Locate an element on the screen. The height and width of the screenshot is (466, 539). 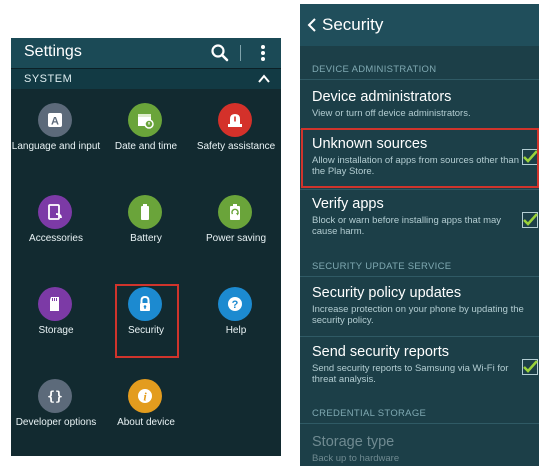
item-title: Send security reports is located at coordinates (381, 352).